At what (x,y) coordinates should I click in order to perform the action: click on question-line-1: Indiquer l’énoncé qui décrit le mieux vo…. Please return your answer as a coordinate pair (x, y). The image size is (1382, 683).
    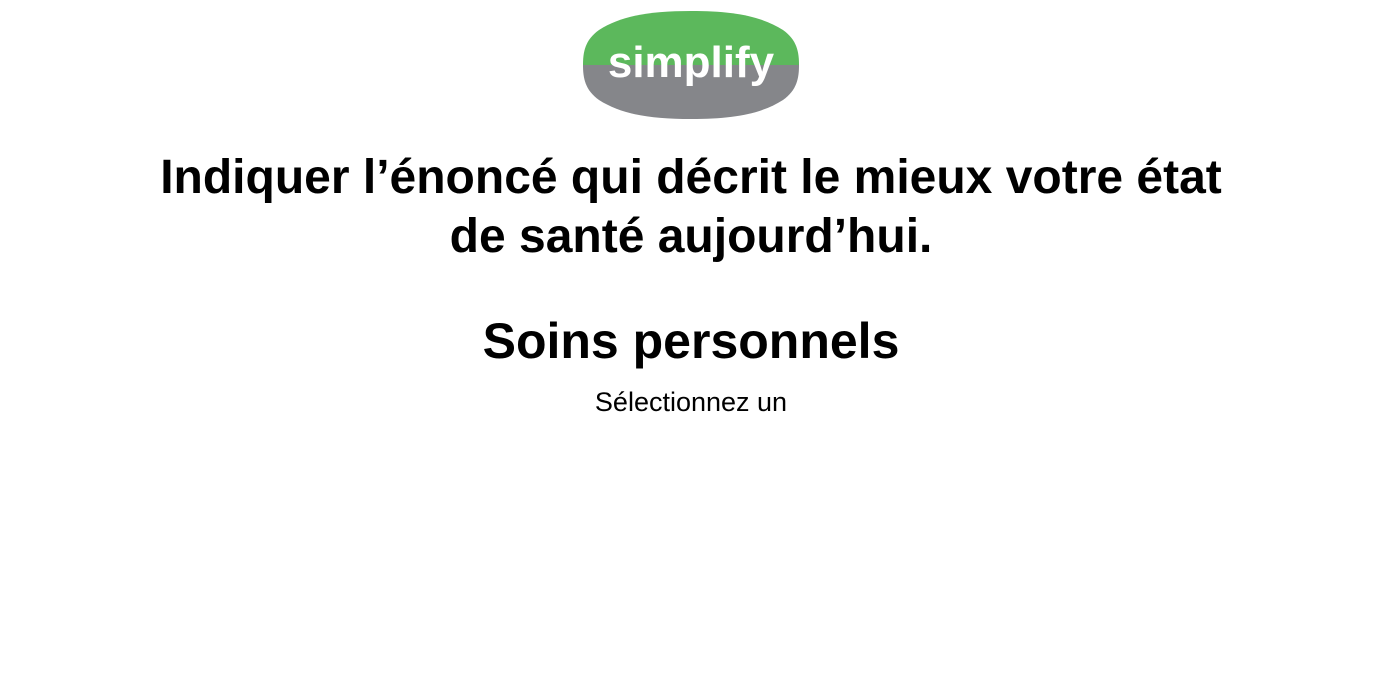
    Looking at the image, I should click on (691, 177).